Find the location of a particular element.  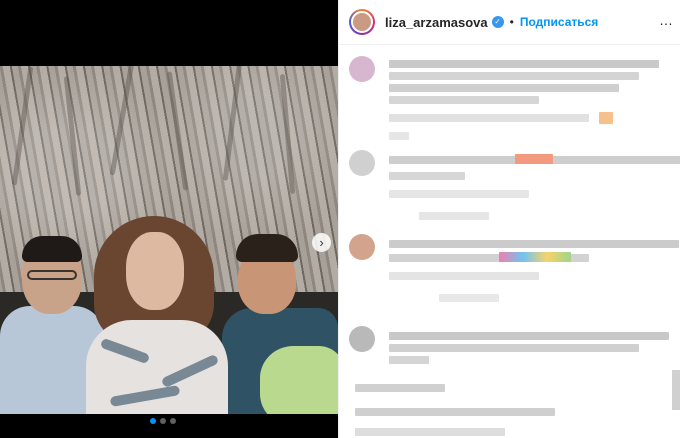

next-image-button: › is located at coordinates (321, 242).